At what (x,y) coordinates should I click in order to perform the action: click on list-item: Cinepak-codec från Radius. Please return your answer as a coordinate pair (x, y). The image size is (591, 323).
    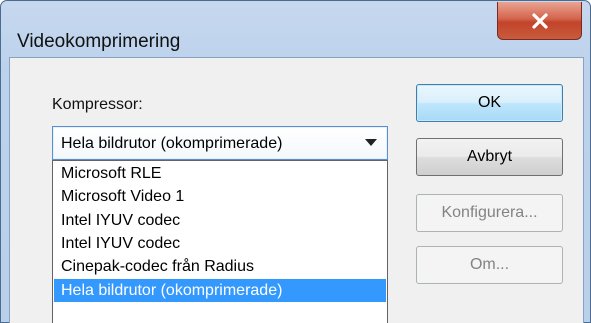
    Looking at the image, I should click on (220, 266).